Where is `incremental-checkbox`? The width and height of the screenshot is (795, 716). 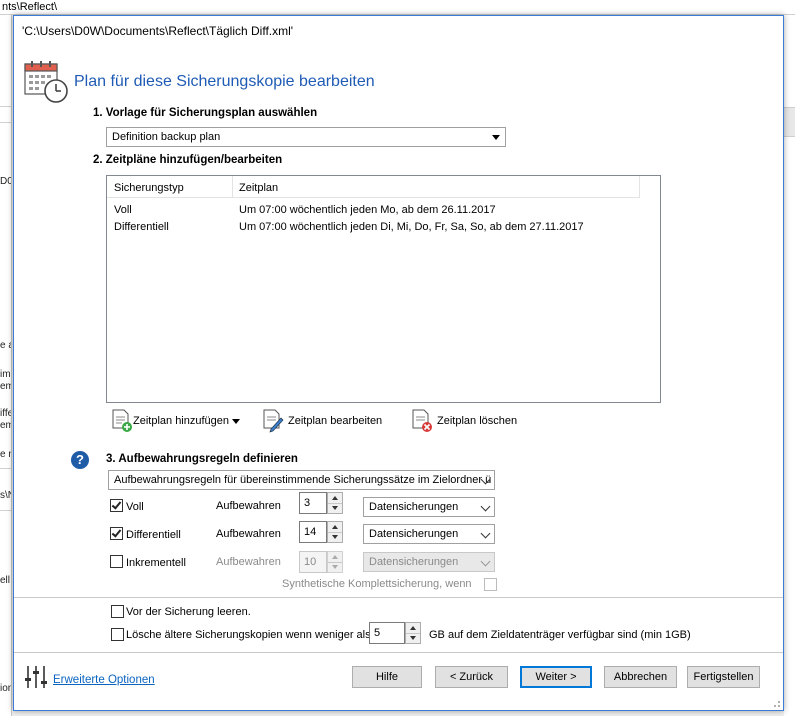 incremental-checkbox is located at coordinates (116, 561).